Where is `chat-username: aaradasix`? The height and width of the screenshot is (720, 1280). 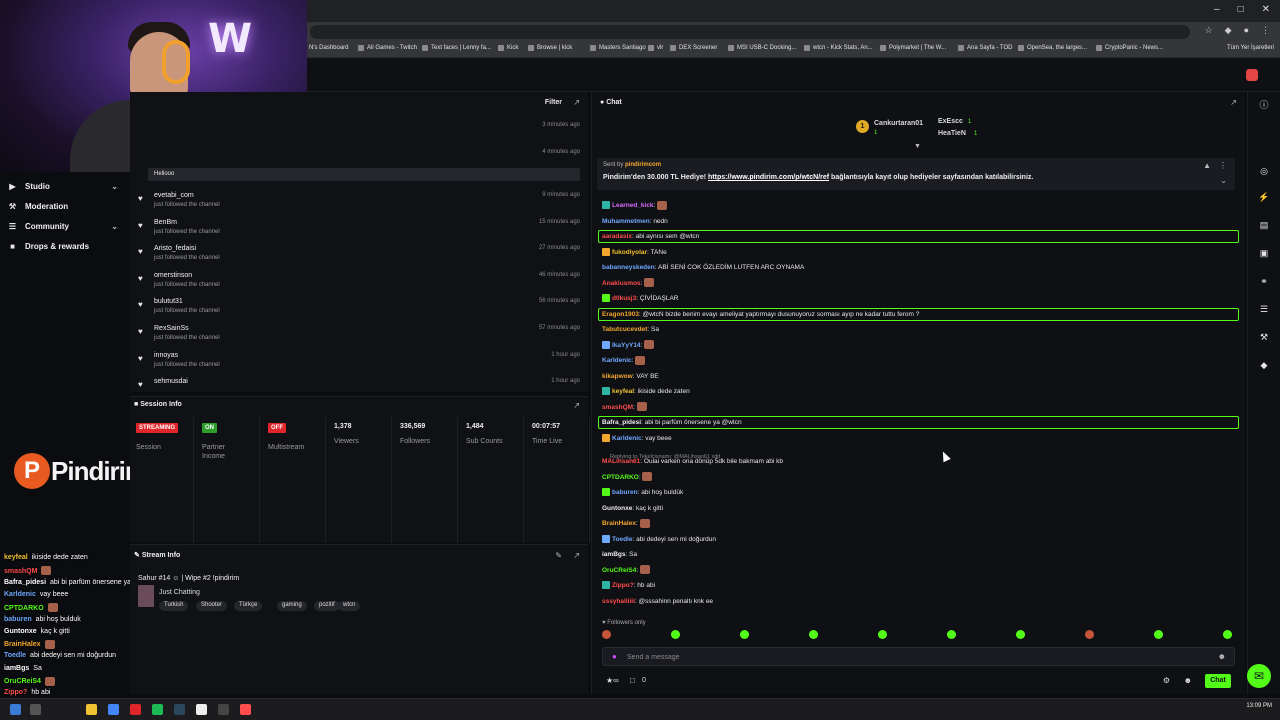
chat-username: aaradasix is located at coordinates (617, 236).